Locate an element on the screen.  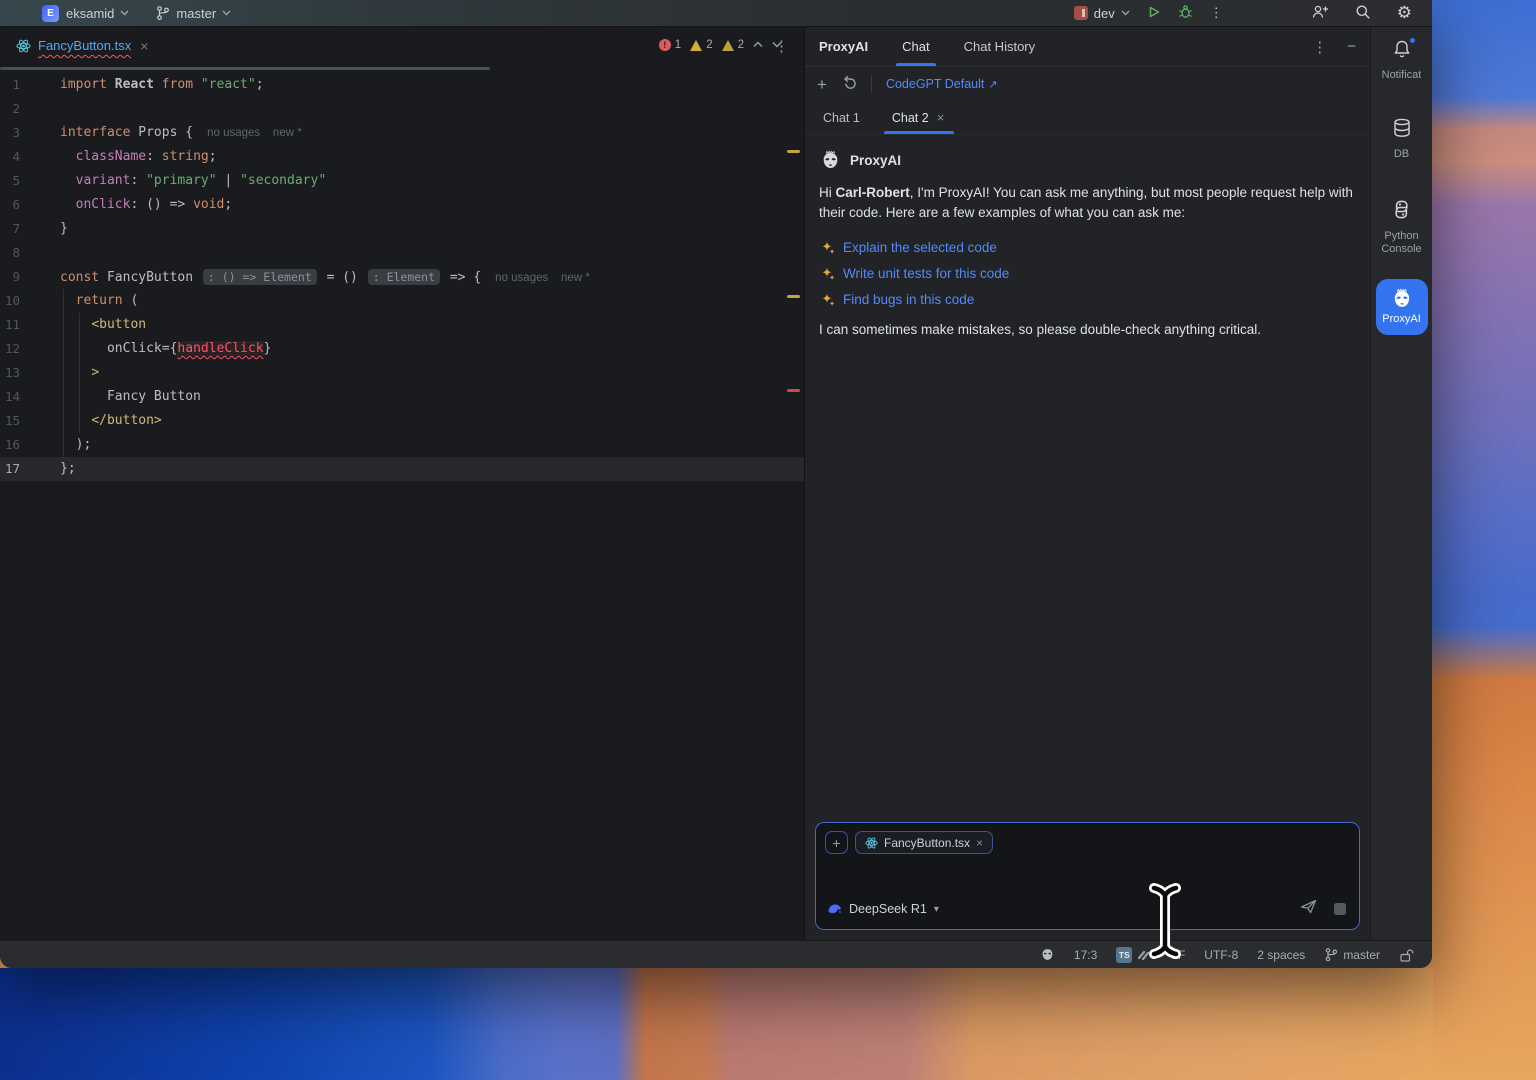
inspections-widget: ! 1 2 2 is located at coordinates (720, 45).